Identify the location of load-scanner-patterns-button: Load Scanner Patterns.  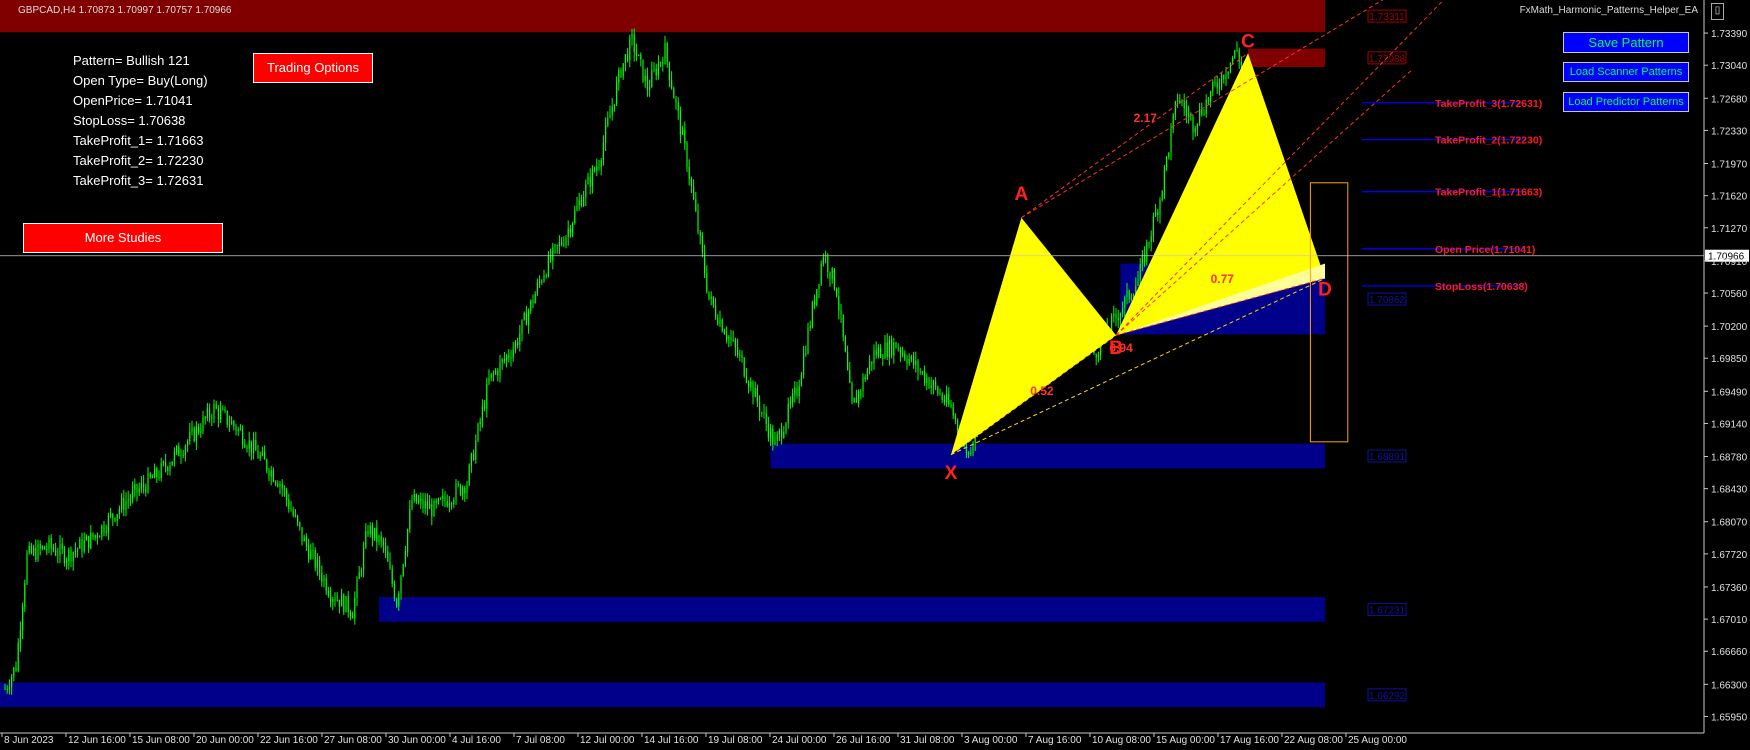
(1626, 72).